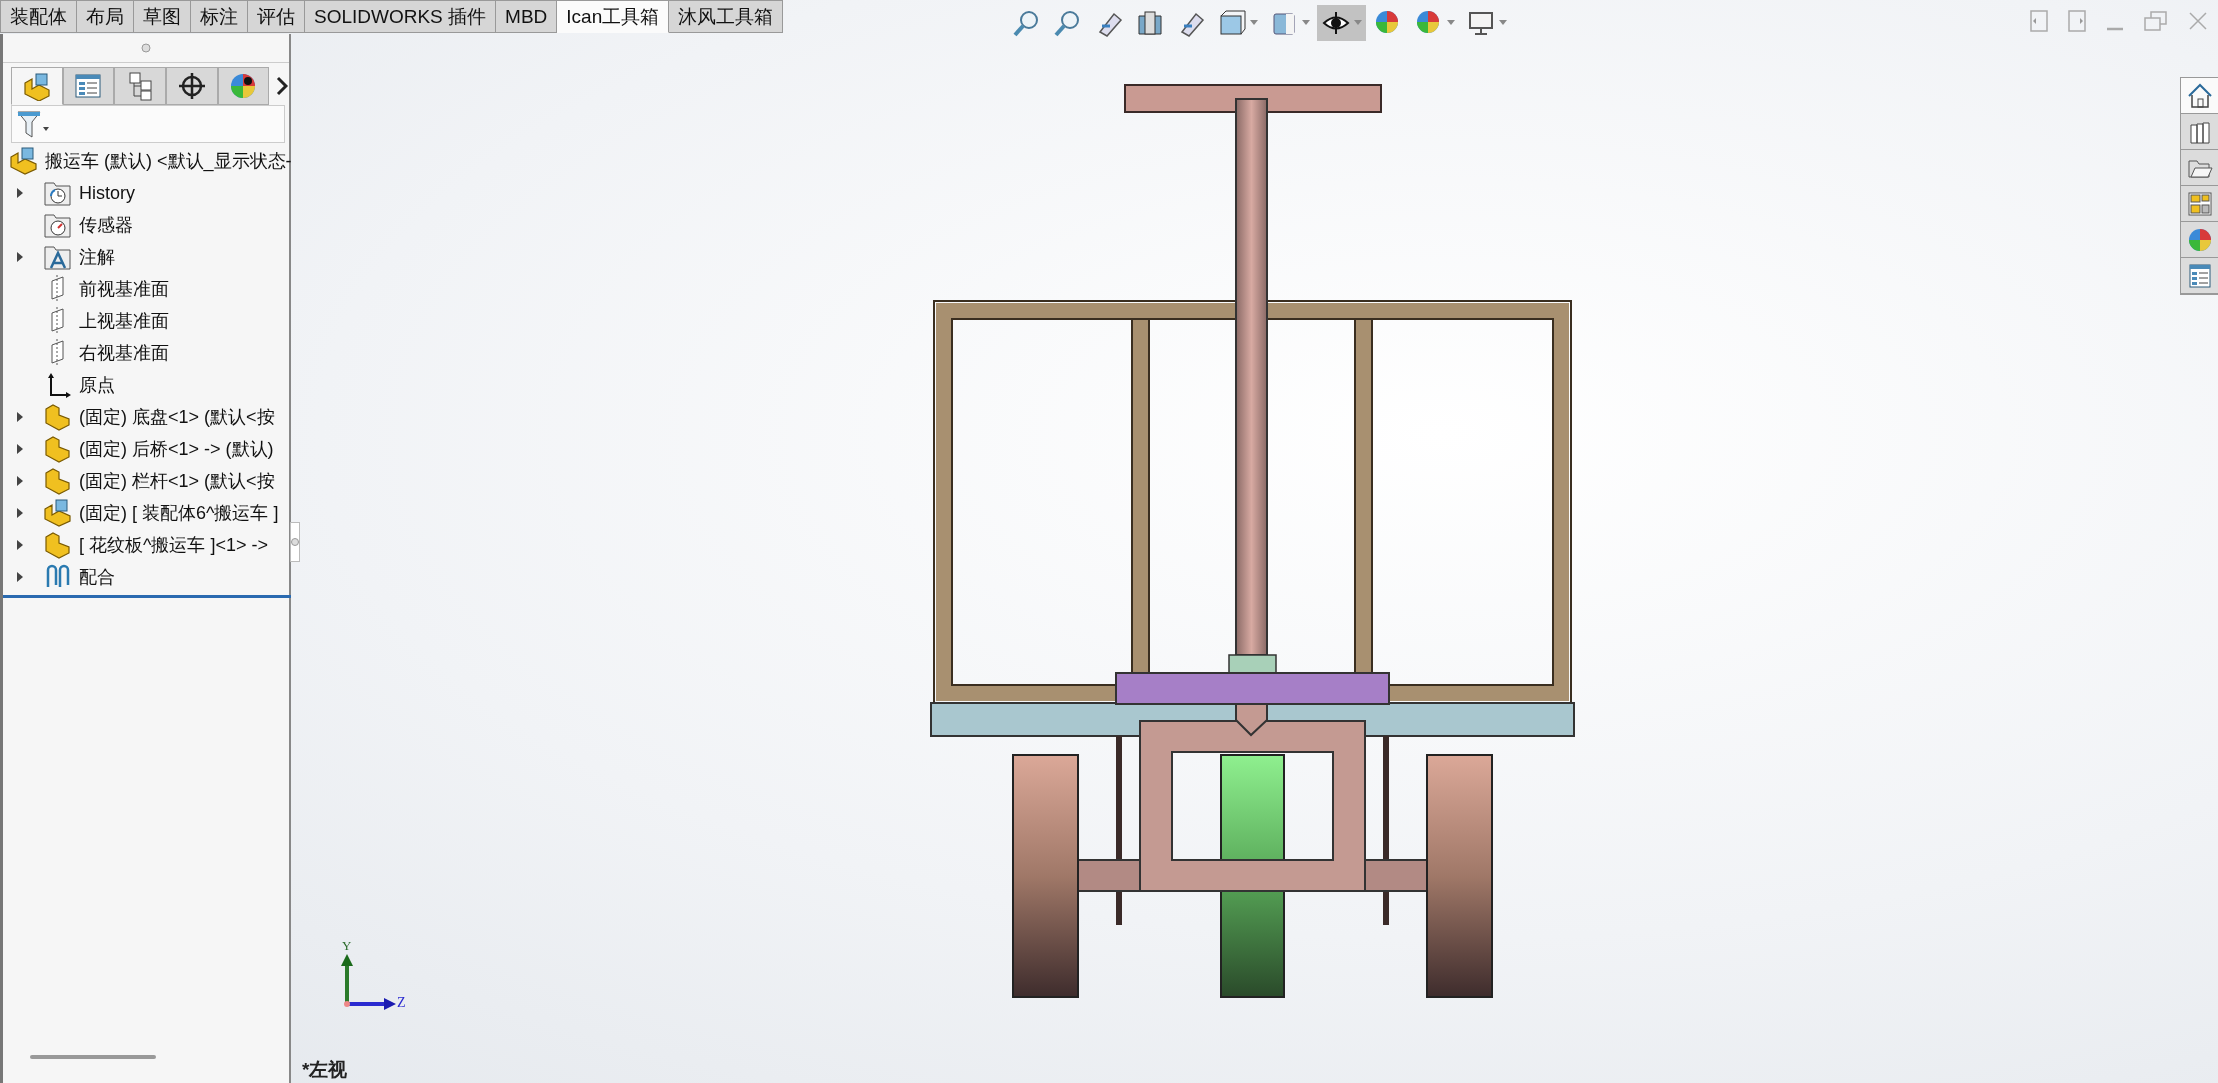  I want to click on tree-item-label: 传感器, so click(106, 225).